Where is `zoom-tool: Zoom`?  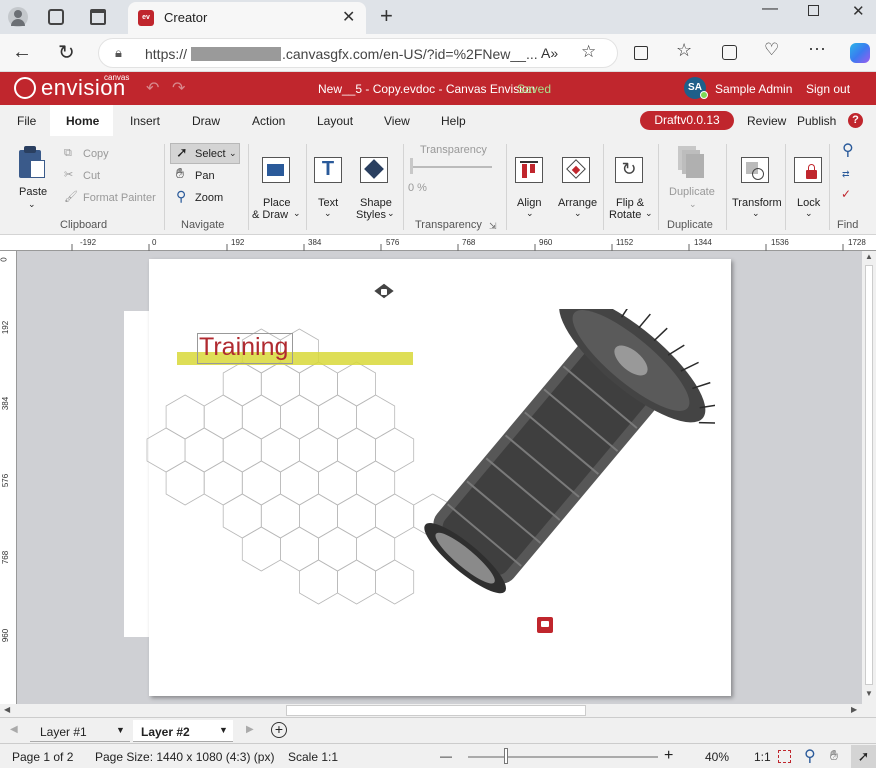 zoom-tool: Zoom is located at coordinates (209, 198).